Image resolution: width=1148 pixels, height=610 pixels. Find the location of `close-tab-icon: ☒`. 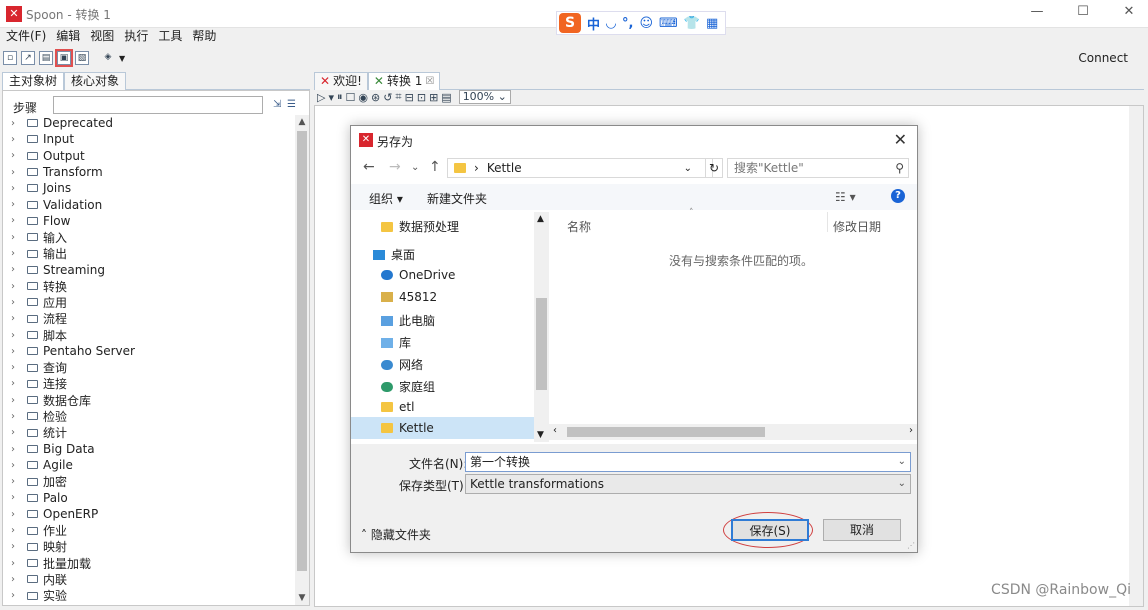

close-tab-icon: ☒ is located at coordinates (429, 81).